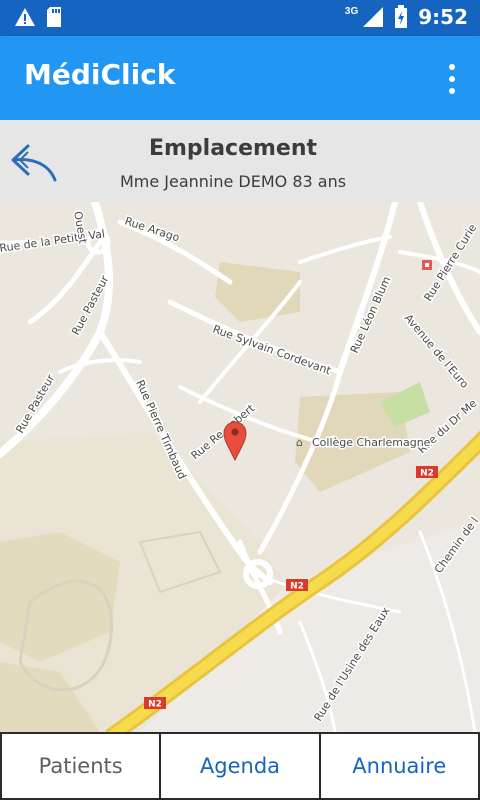  Describe the element at coordinates (81, 766) in the screenshot. I see `tab-patients: Patients` at that location.